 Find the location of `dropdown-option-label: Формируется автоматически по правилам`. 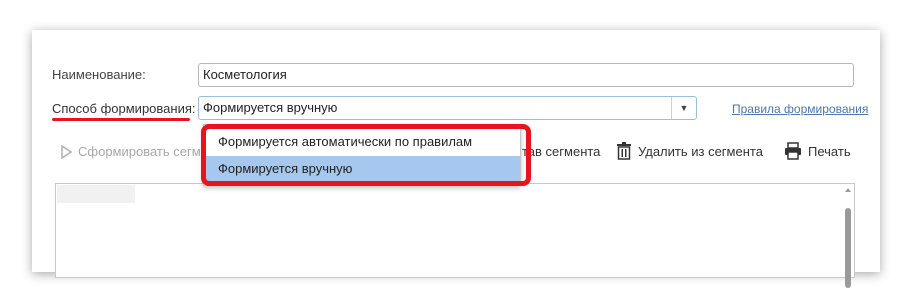

dropdown-option-label: Формируется автоматически по правилам is located at coordinates (345, 141).